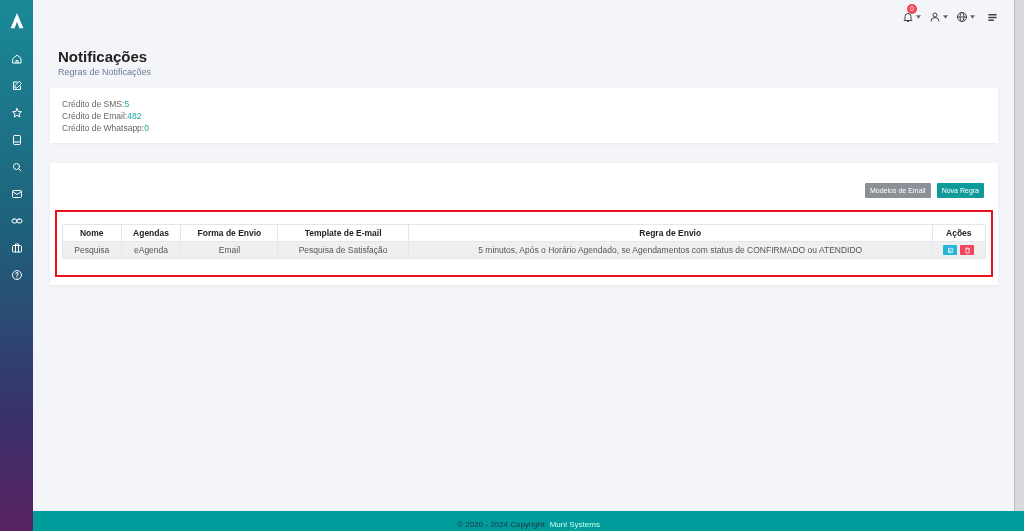 The image size is (1024, 531). I want to click on company-link: Muni Systems, so click(574, 524).